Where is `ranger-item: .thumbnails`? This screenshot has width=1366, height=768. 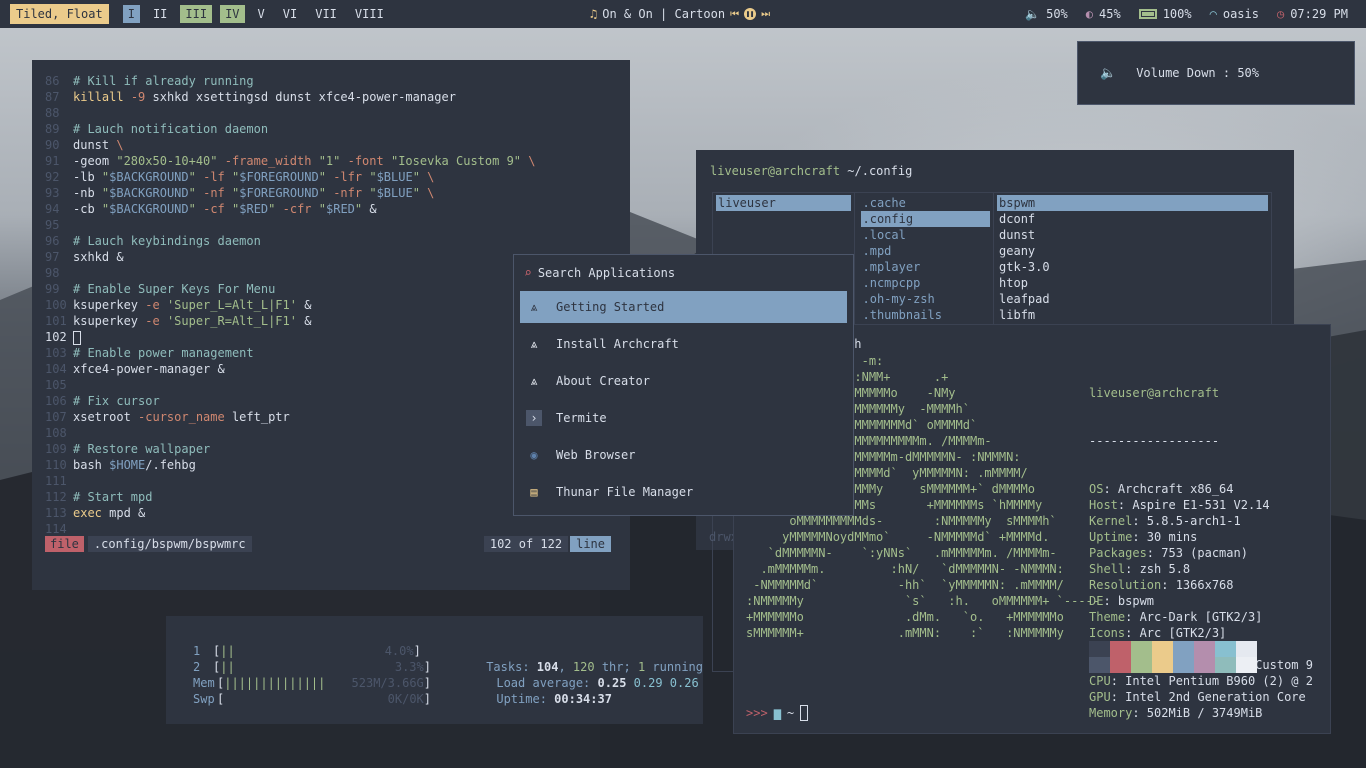 ranger-item: .thumbnails is located at coordinates (926, 315).